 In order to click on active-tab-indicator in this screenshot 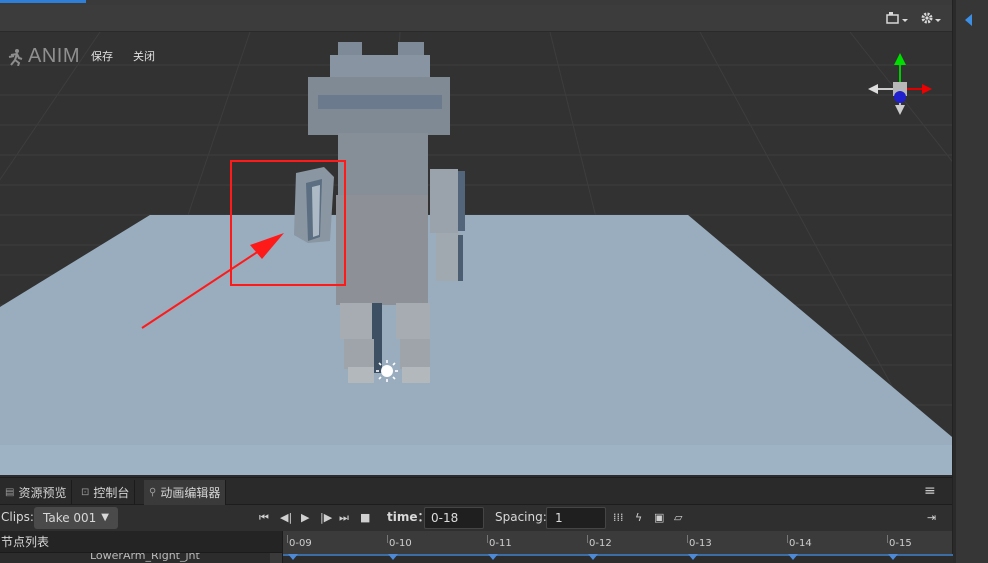, I will do `click(43, 1)`.